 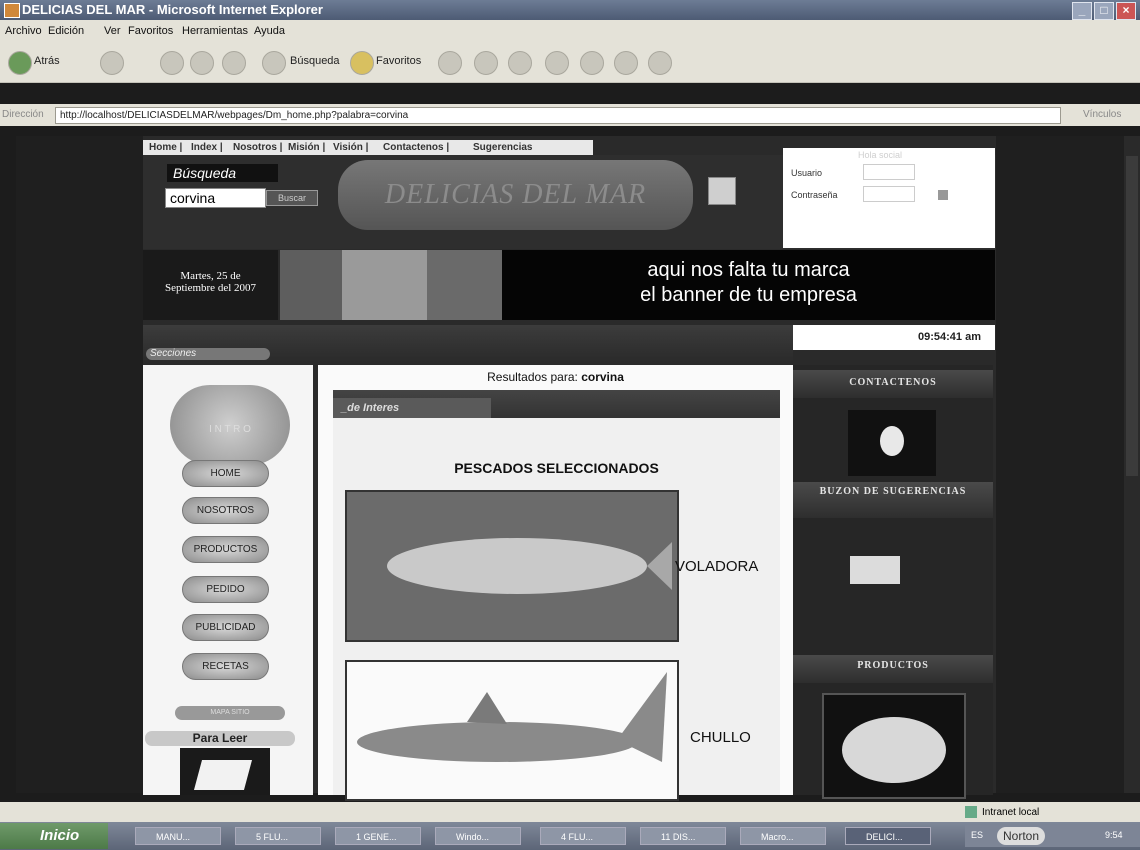 I want to click on sections-label: Secciones, so click(x=208, y=354).